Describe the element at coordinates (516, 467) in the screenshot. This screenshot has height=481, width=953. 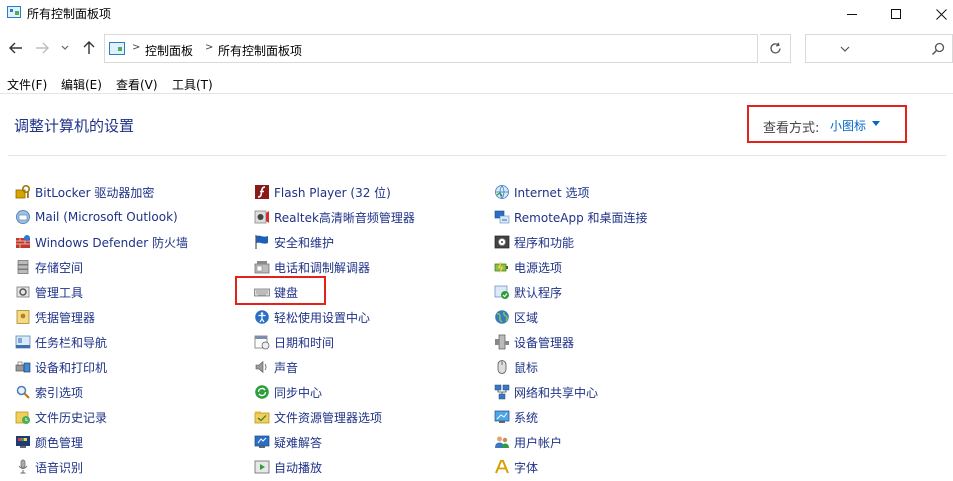
I see `control-panel-item: 字体` at that location.